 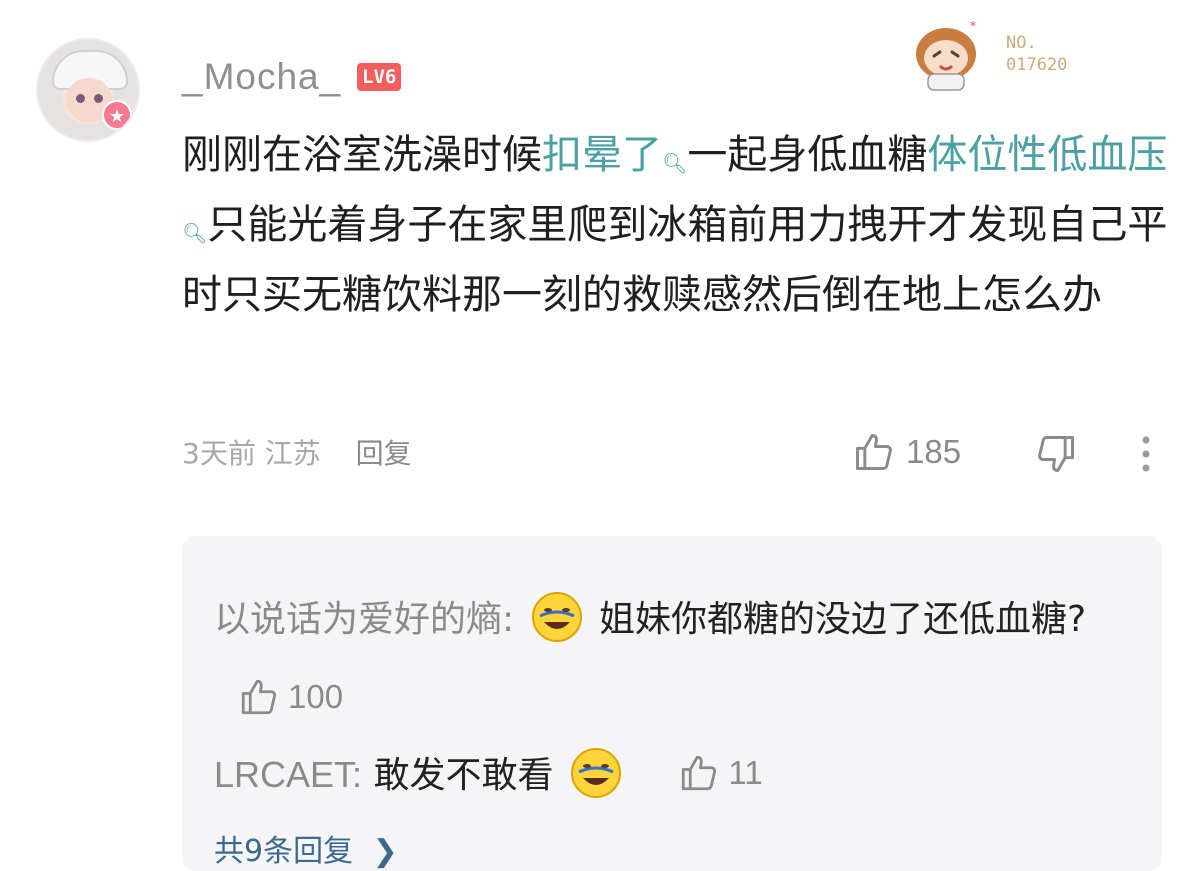 I want to click on like-button: 185, so click(x=906, y=452).